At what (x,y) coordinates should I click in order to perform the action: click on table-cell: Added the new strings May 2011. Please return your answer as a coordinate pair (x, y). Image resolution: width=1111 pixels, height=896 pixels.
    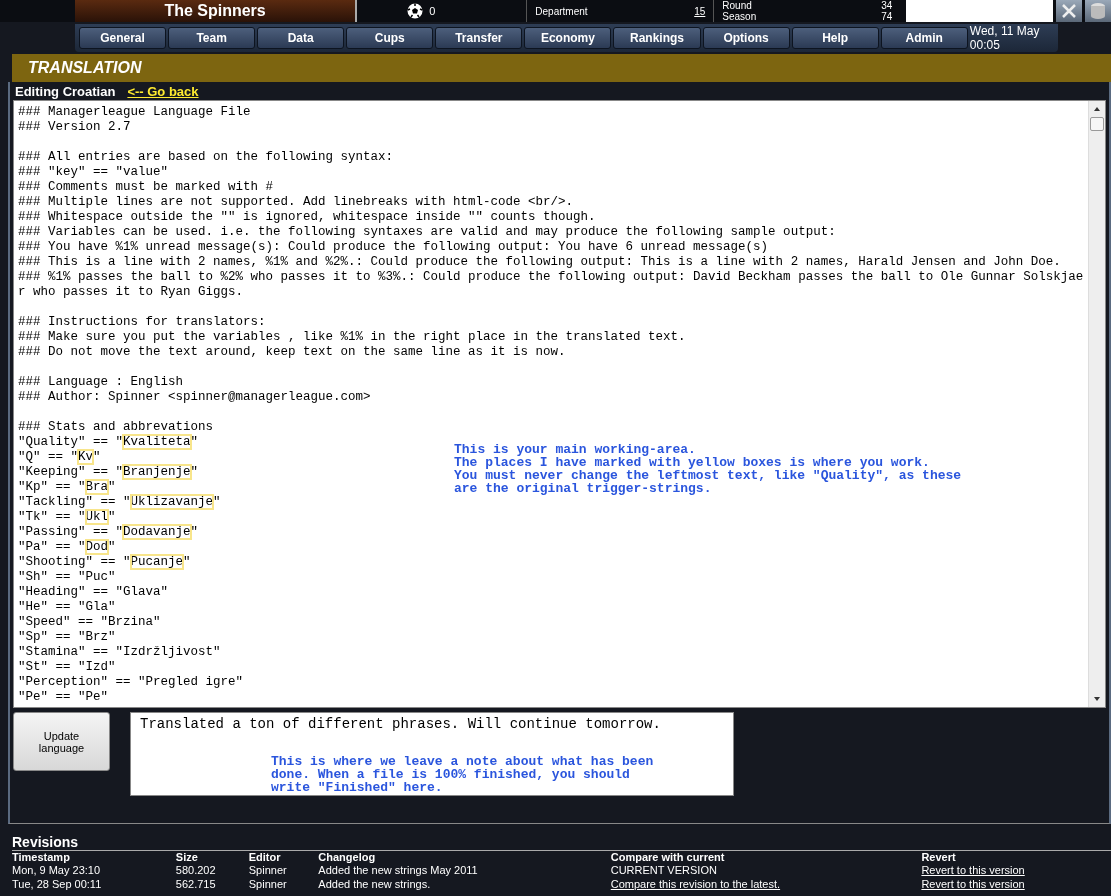
    Looking at the image, I should click on (398, 870).